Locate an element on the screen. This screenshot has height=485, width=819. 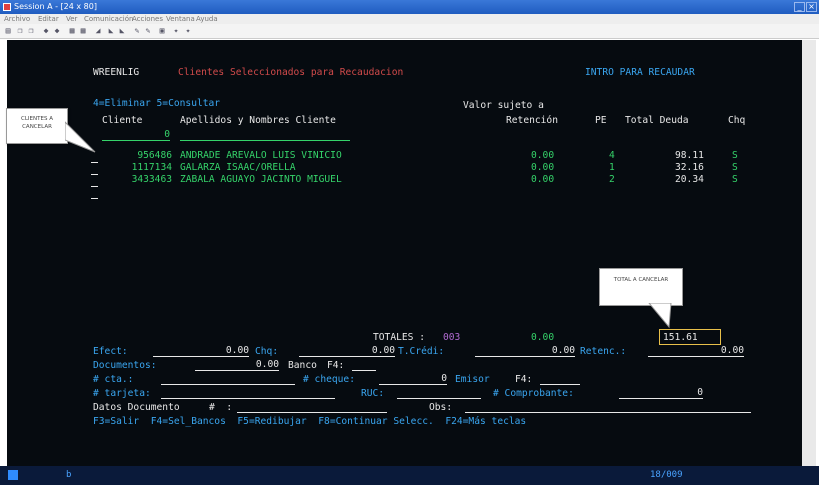
row-3-retencion: 0.00 is located at coordinates (543, 179).